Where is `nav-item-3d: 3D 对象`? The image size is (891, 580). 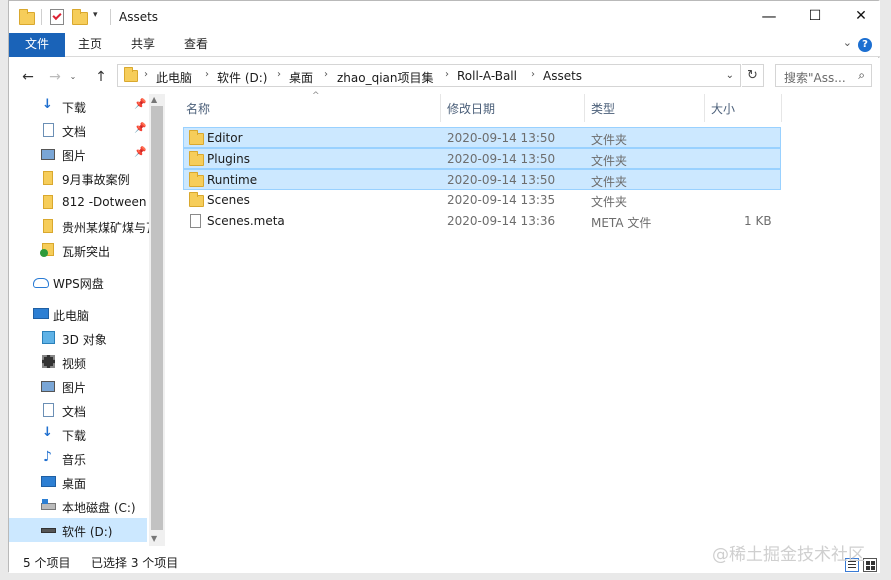 nav-item-3d: 3D 对象 is located at coordinates (78, 338).